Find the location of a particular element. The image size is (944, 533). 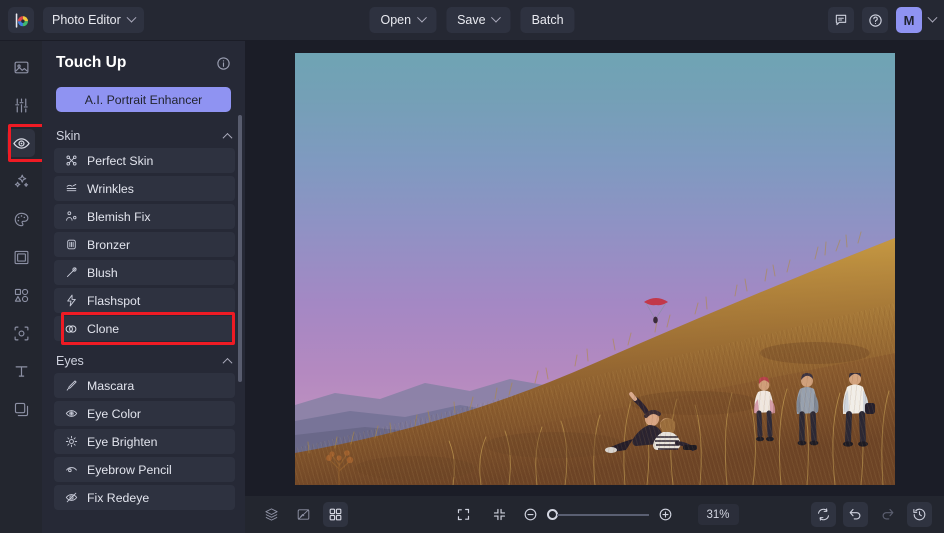

standing-people is located at coordinates (814, 409).